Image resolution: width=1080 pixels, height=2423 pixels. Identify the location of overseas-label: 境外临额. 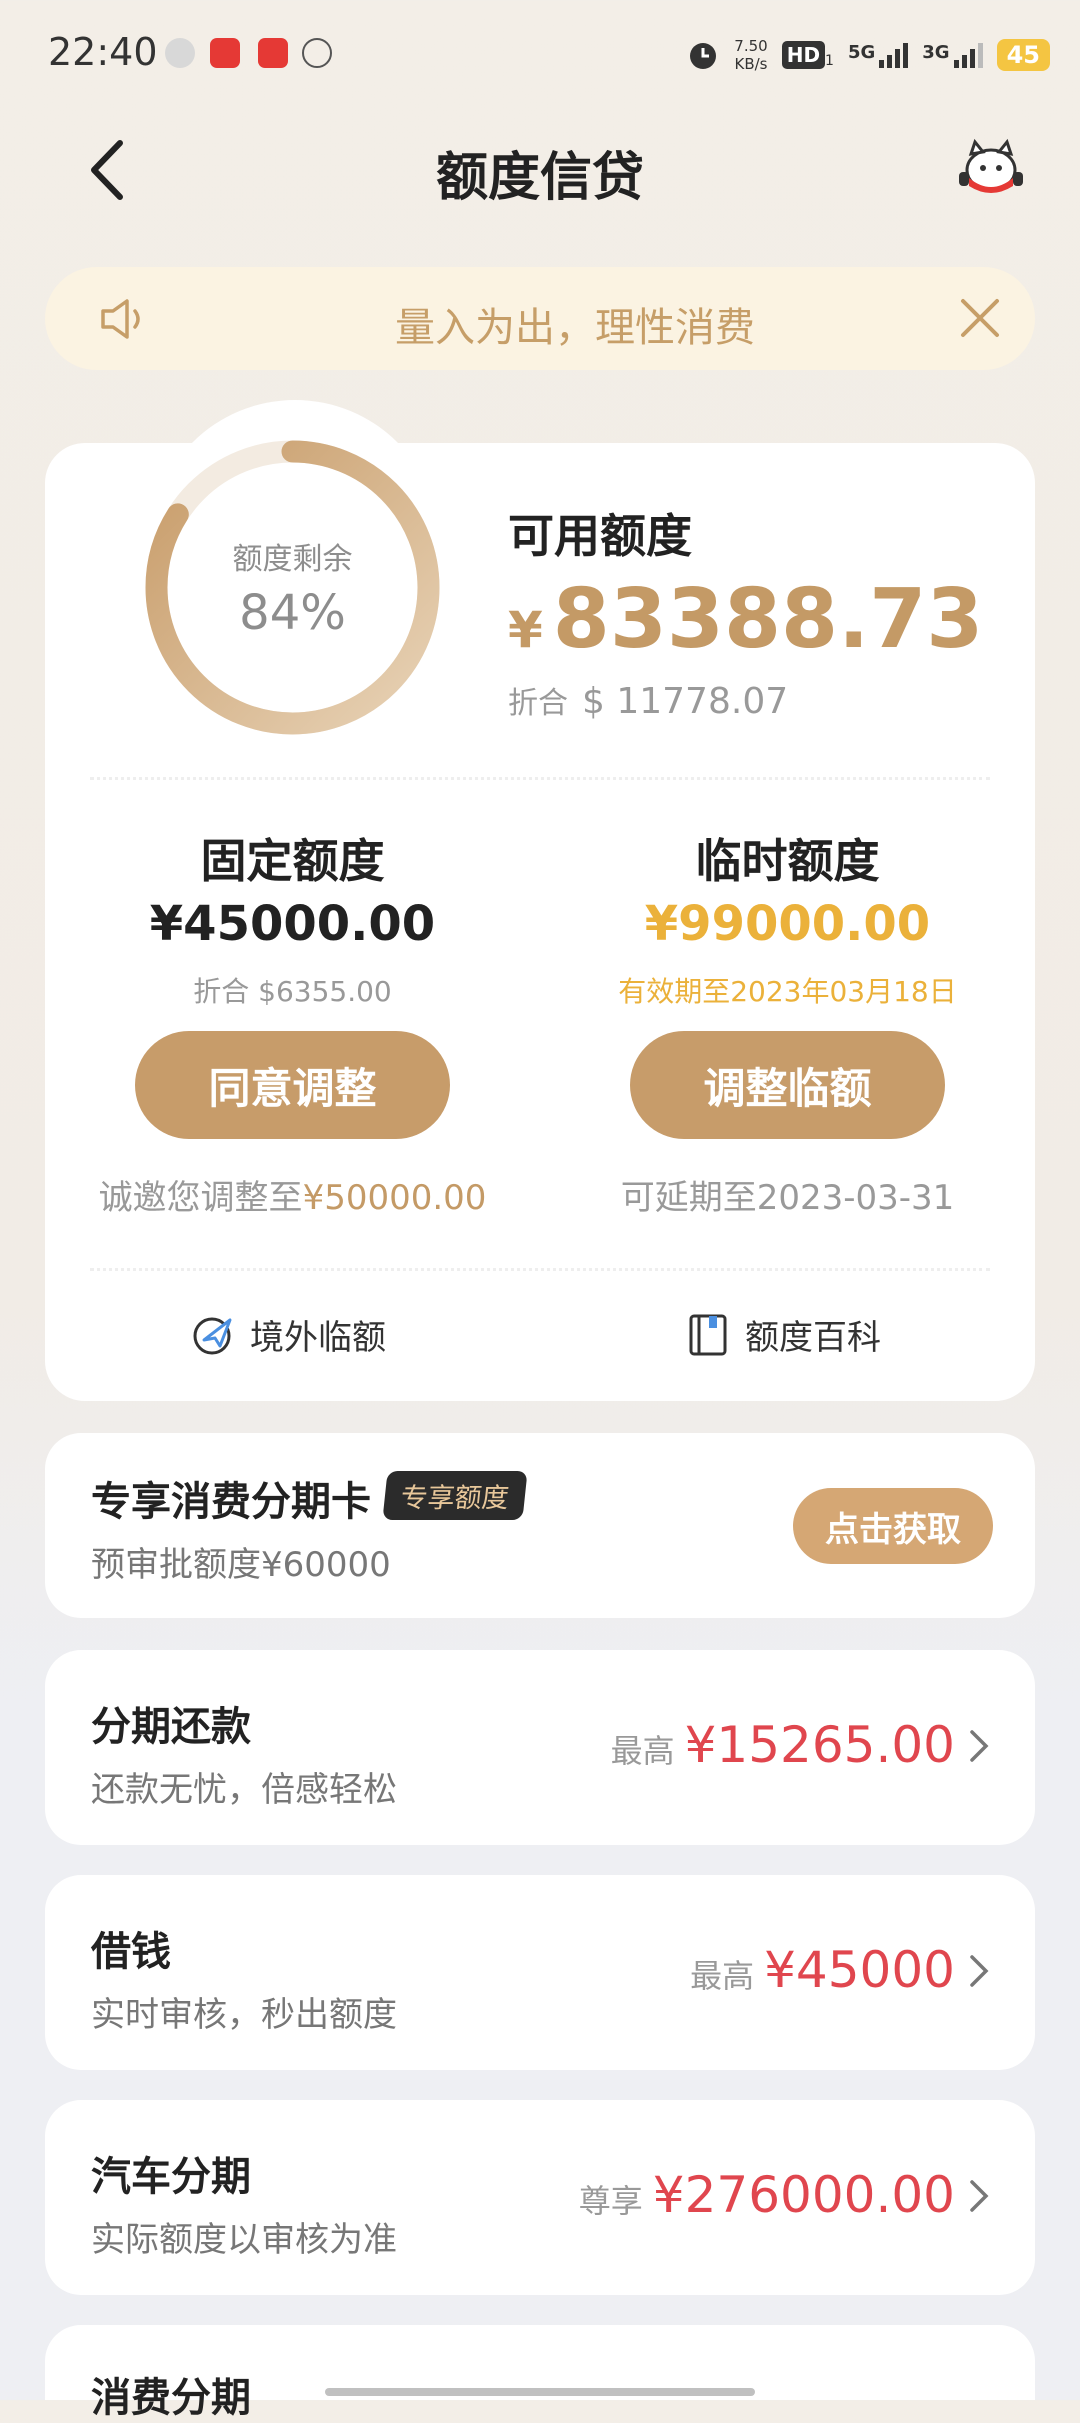
(318, 1338).